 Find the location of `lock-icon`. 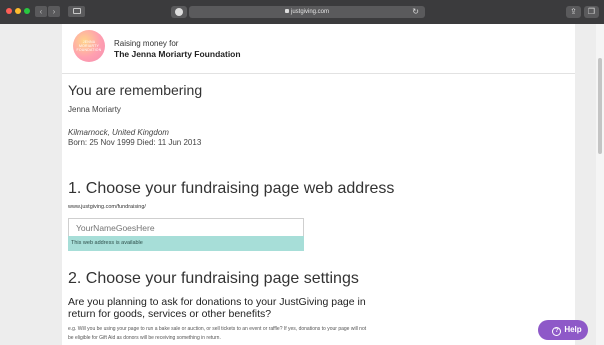

lock-icon is located at coordinates (286, 11).